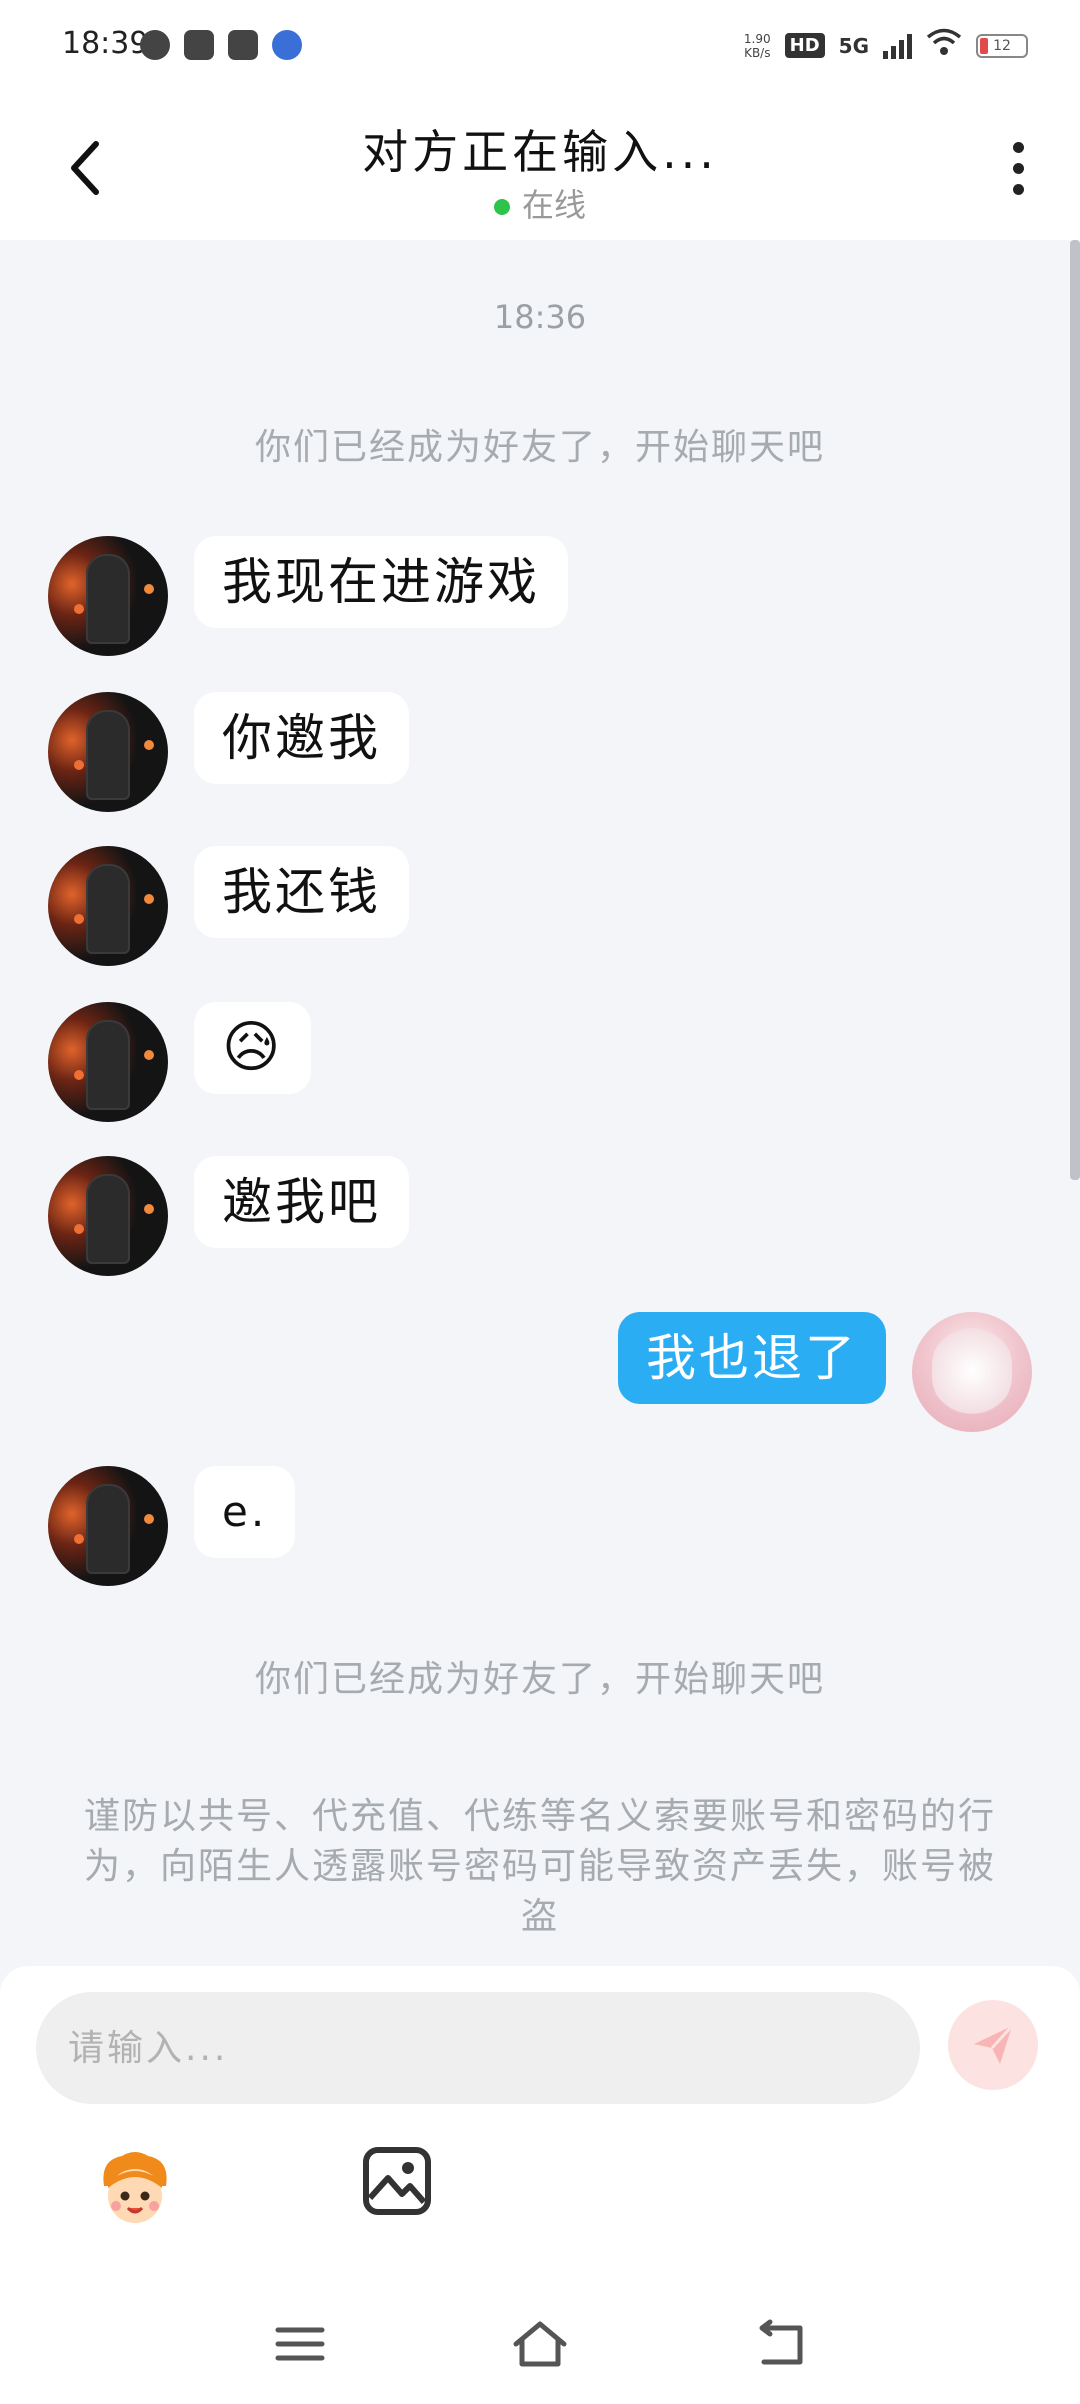  I want to click on system-navigation-bar, so click(540, 2340).